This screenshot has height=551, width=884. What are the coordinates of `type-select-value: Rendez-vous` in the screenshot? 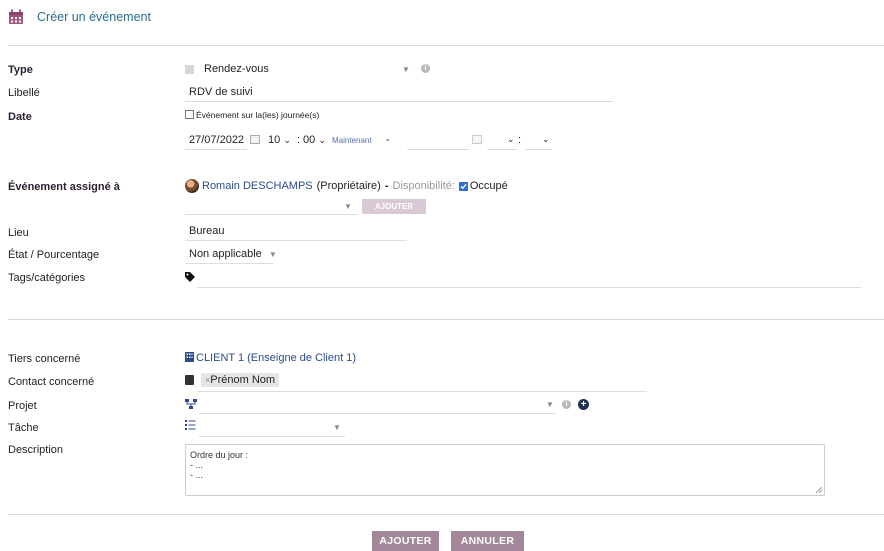 It's located at (236, 69).